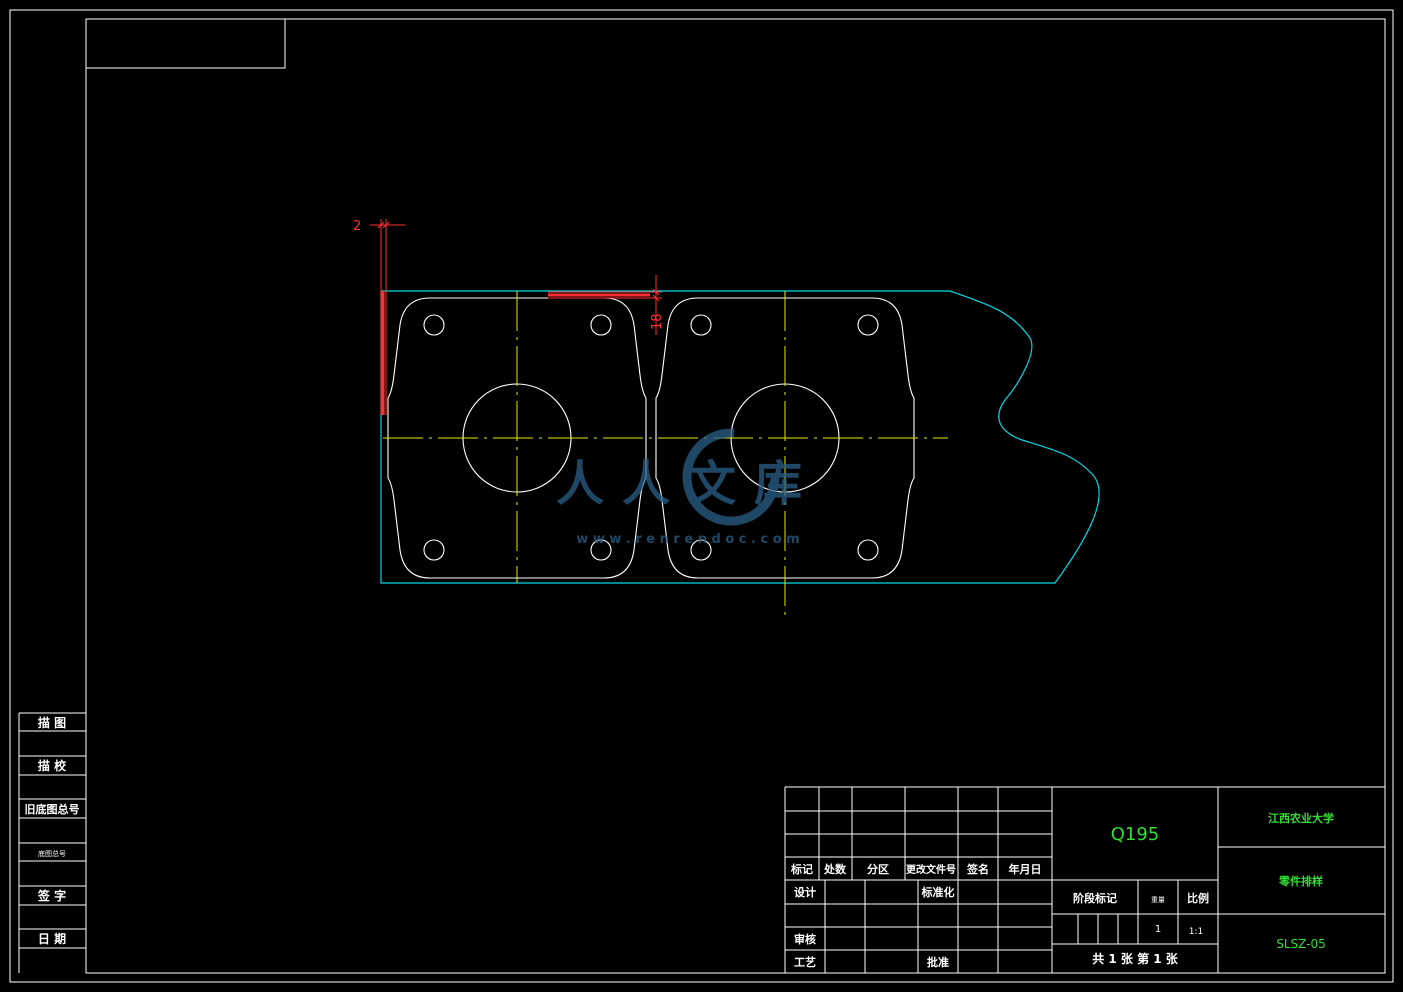 This screenshot has height=992, width=1403. What do you see at coordinates (977, 869) in the screenshot?
I see `header-sign: 签名` at bounding box center [977, 869].